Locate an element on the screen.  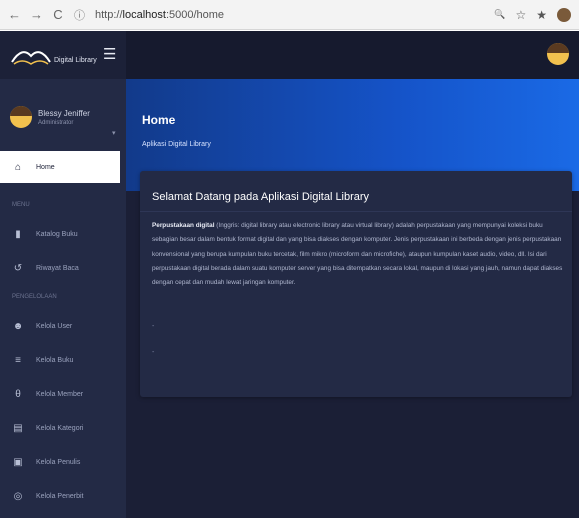
url-host: localhost is located at coordinates (144, 14).